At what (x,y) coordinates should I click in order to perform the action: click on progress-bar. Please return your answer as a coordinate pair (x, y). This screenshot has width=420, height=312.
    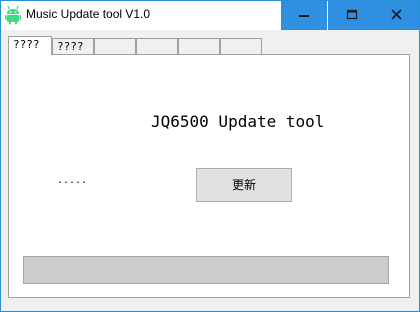
    Looking at the image, I should click on (206, 270).